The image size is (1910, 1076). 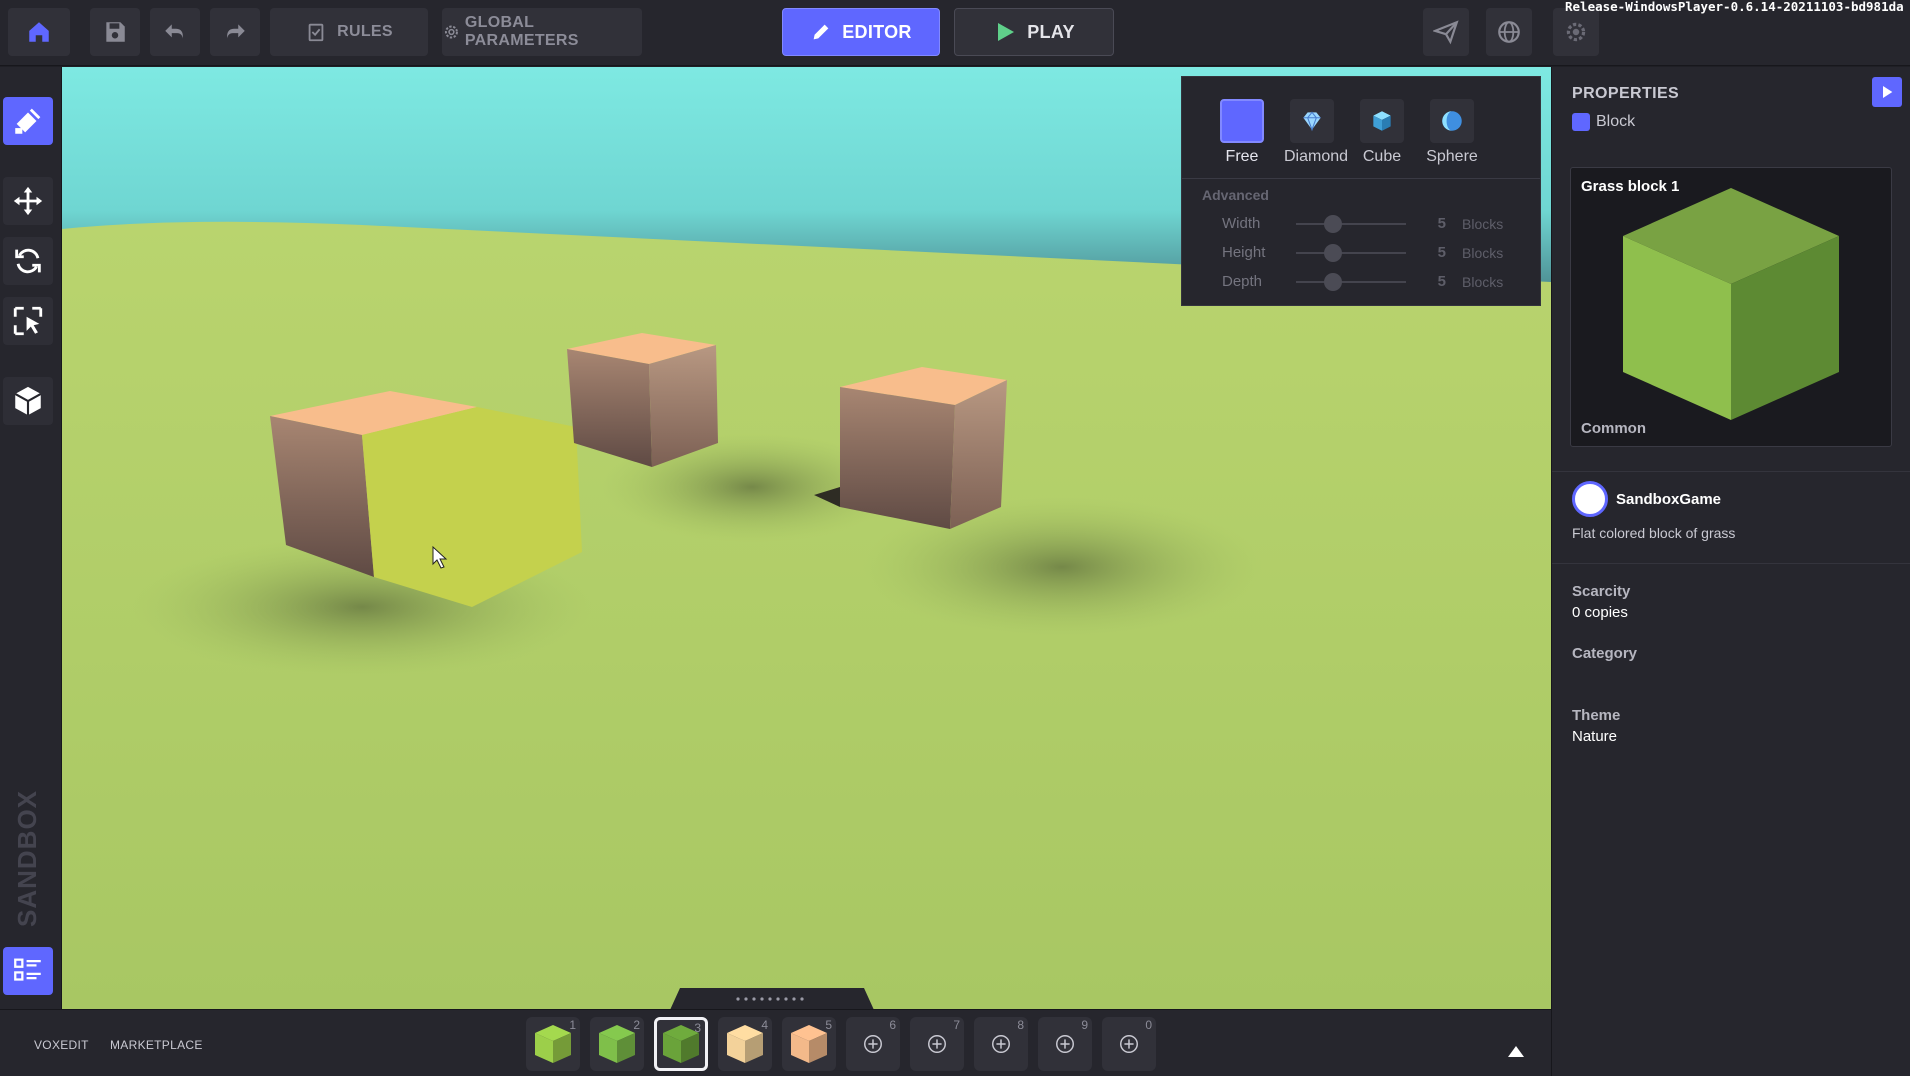 What do you see at coordinates (745, 1044) in the screenshot?
I see `hotbar-slot: 4` at bounding box center [745, 1044].